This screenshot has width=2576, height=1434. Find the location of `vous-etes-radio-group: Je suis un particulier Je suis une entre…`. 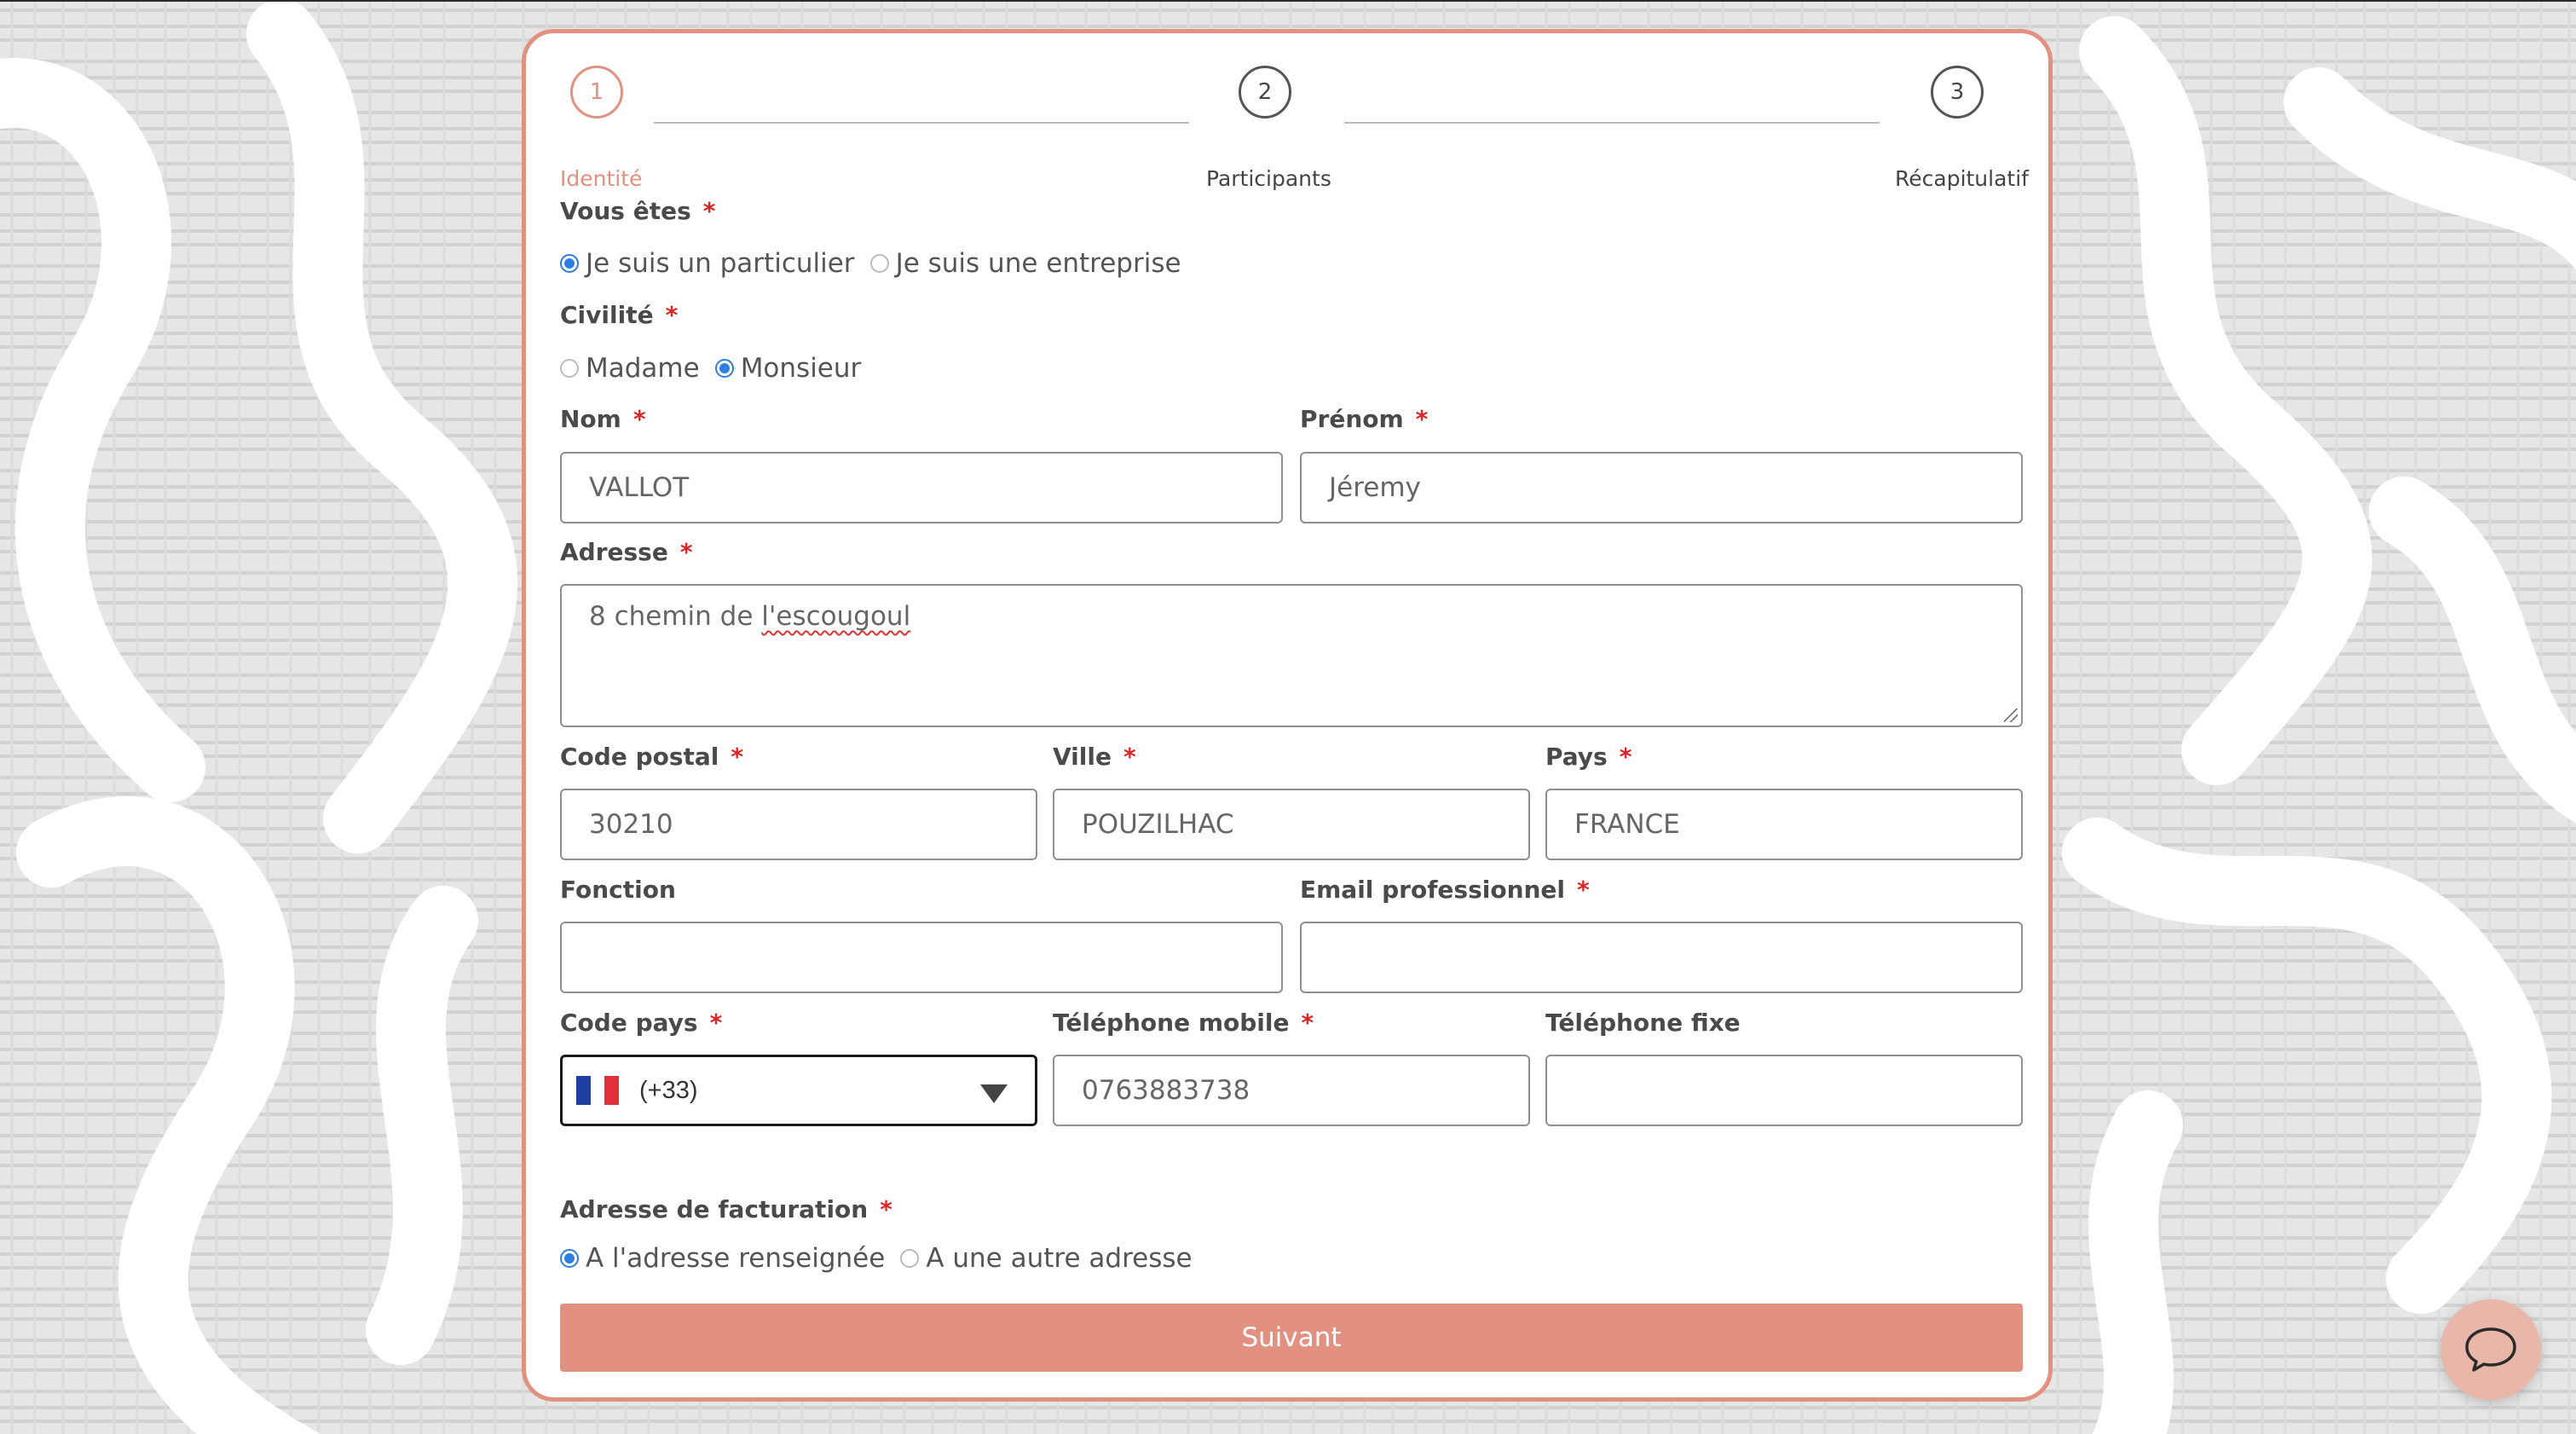

vous-etes-radio-group: Je suis un particulier Je suis une entre… is located at coordinates (878, 263).